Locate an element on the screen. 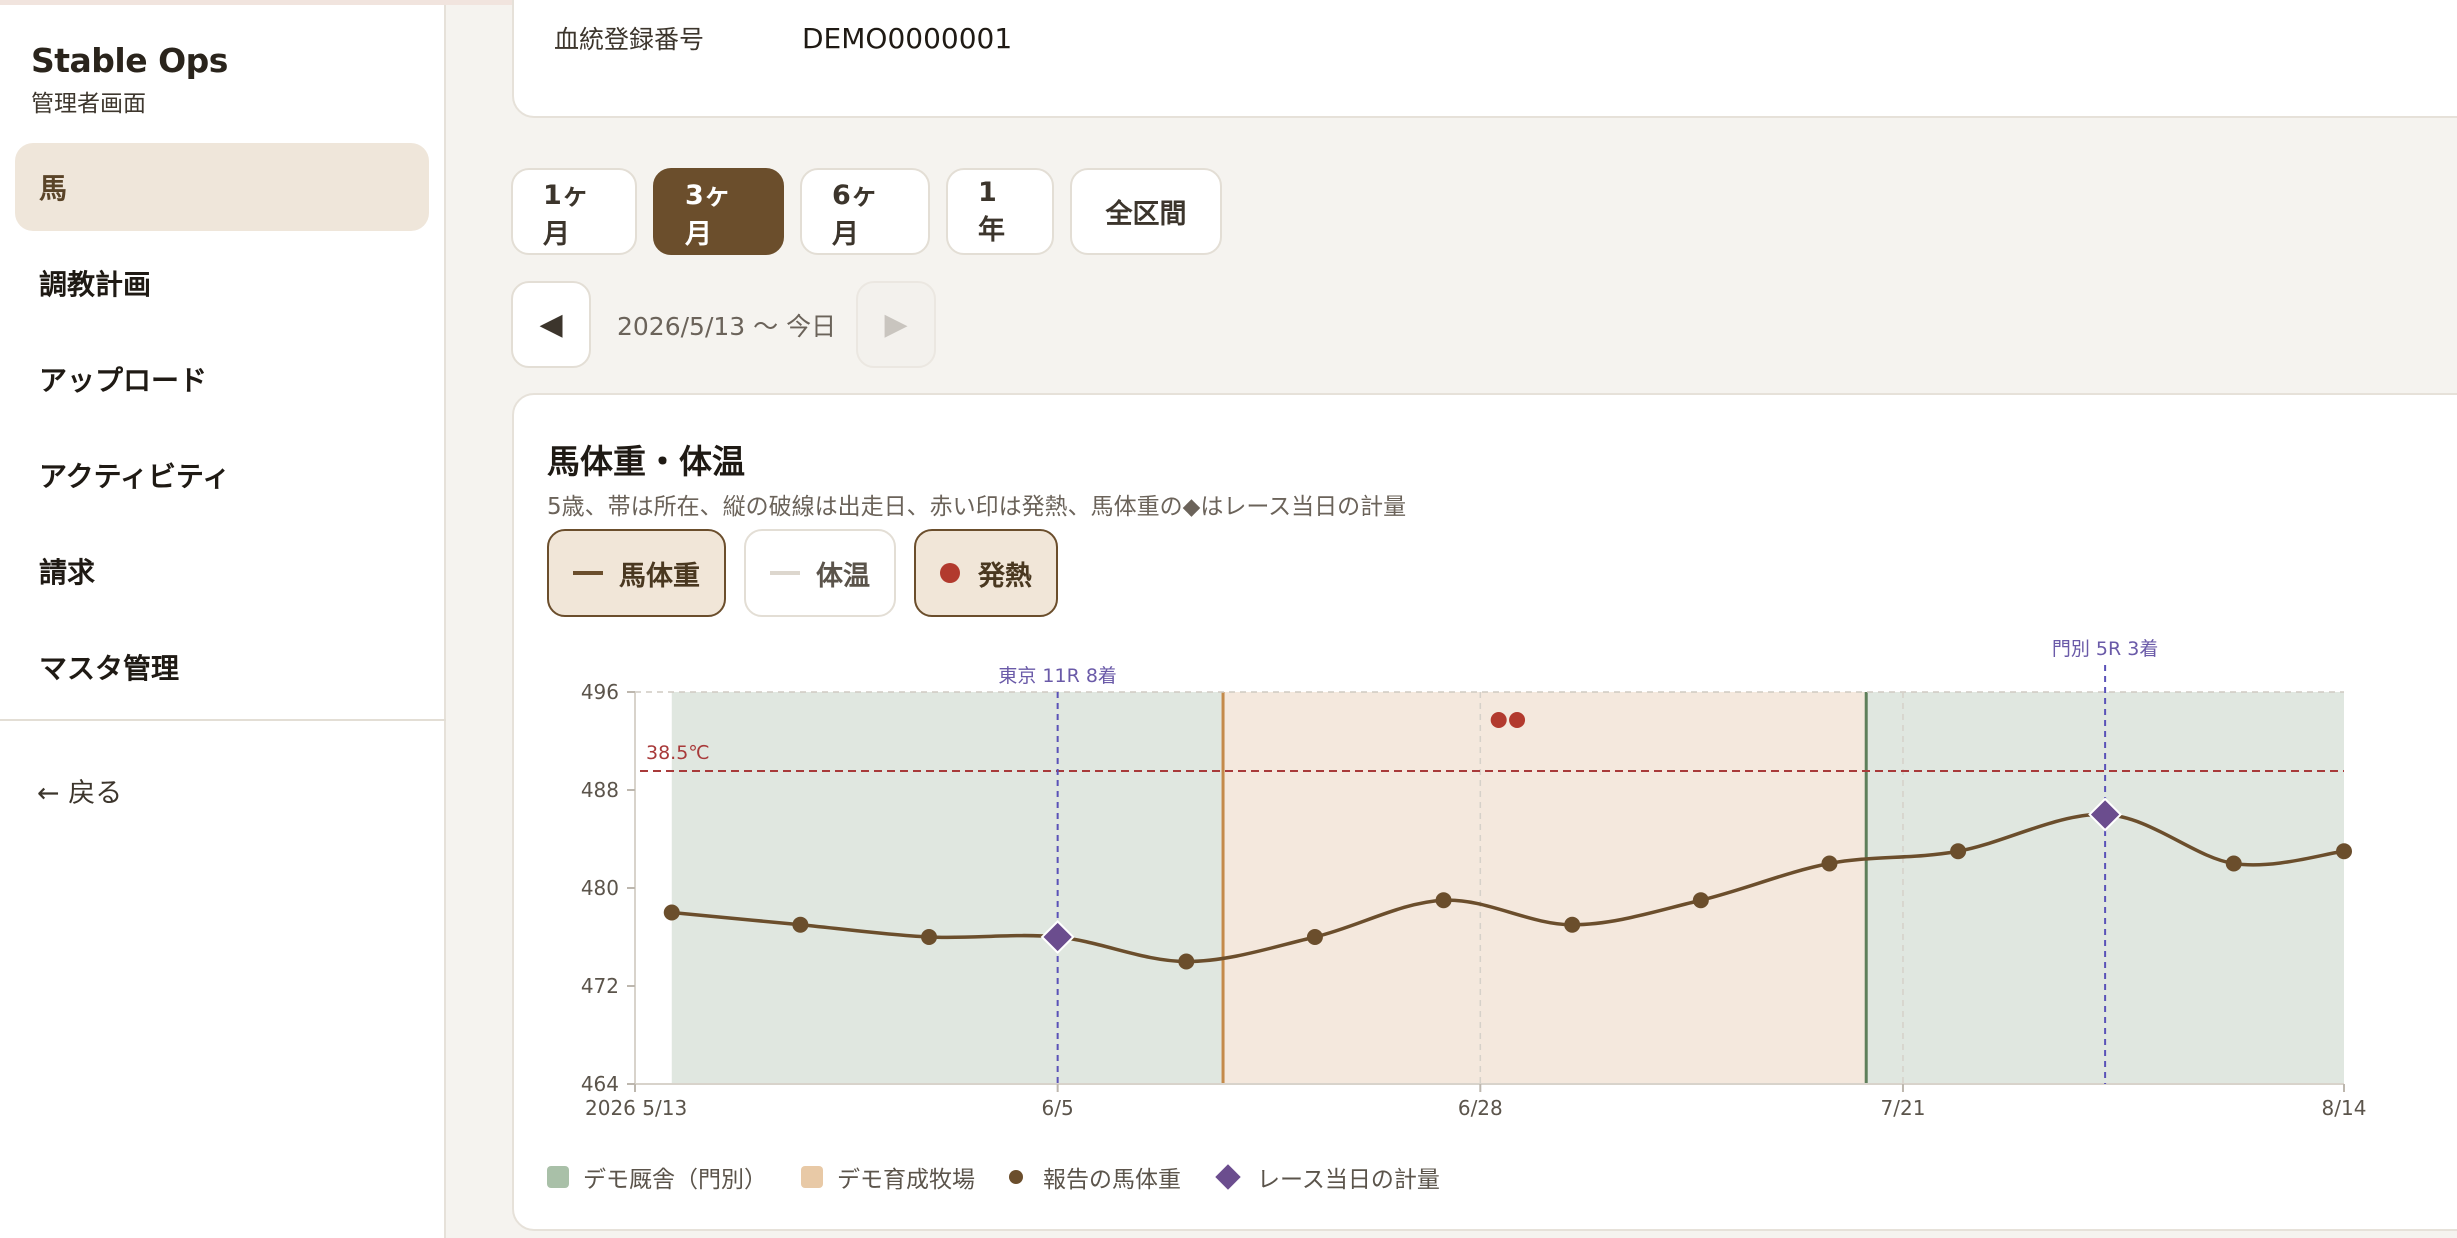 This screenshot has width=2457, height=1238. triangle-right-icon: ▶ is located at coordinates (896, 324).